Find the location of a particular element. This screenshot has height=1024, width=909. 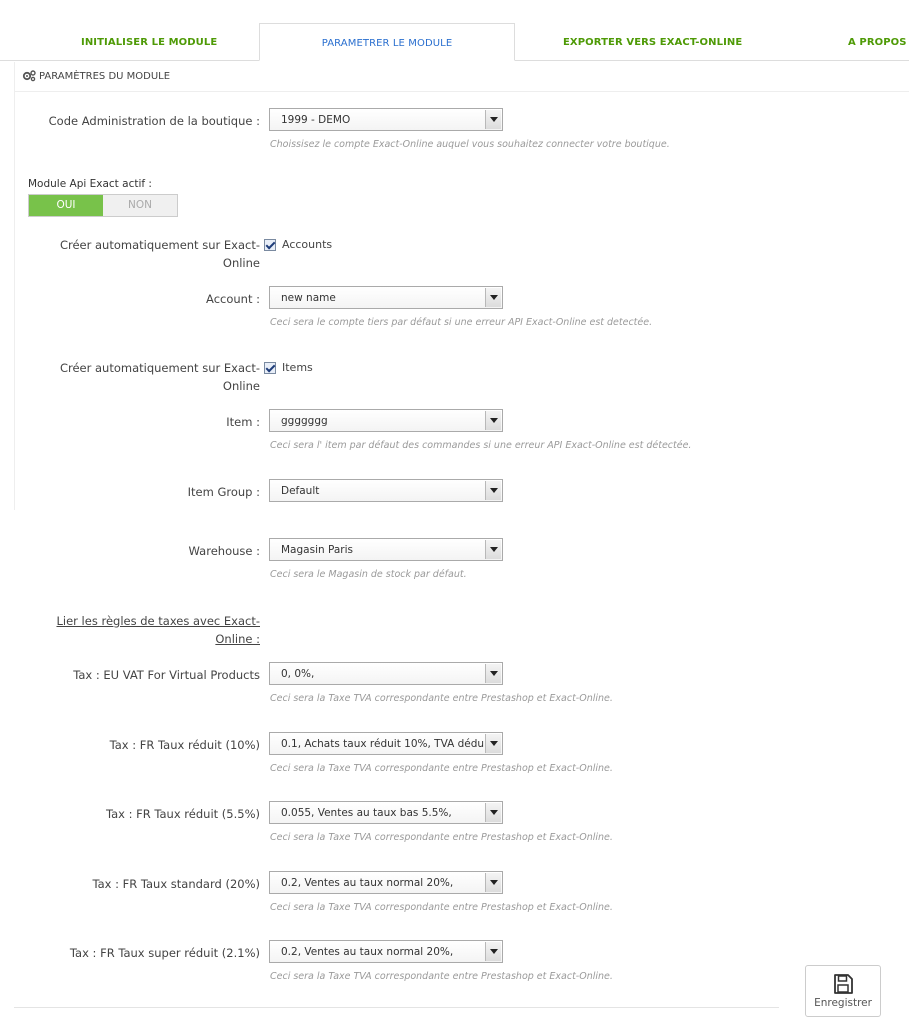

shop-code-select: 1999 - DEMO is located at coordinates (386, 119).